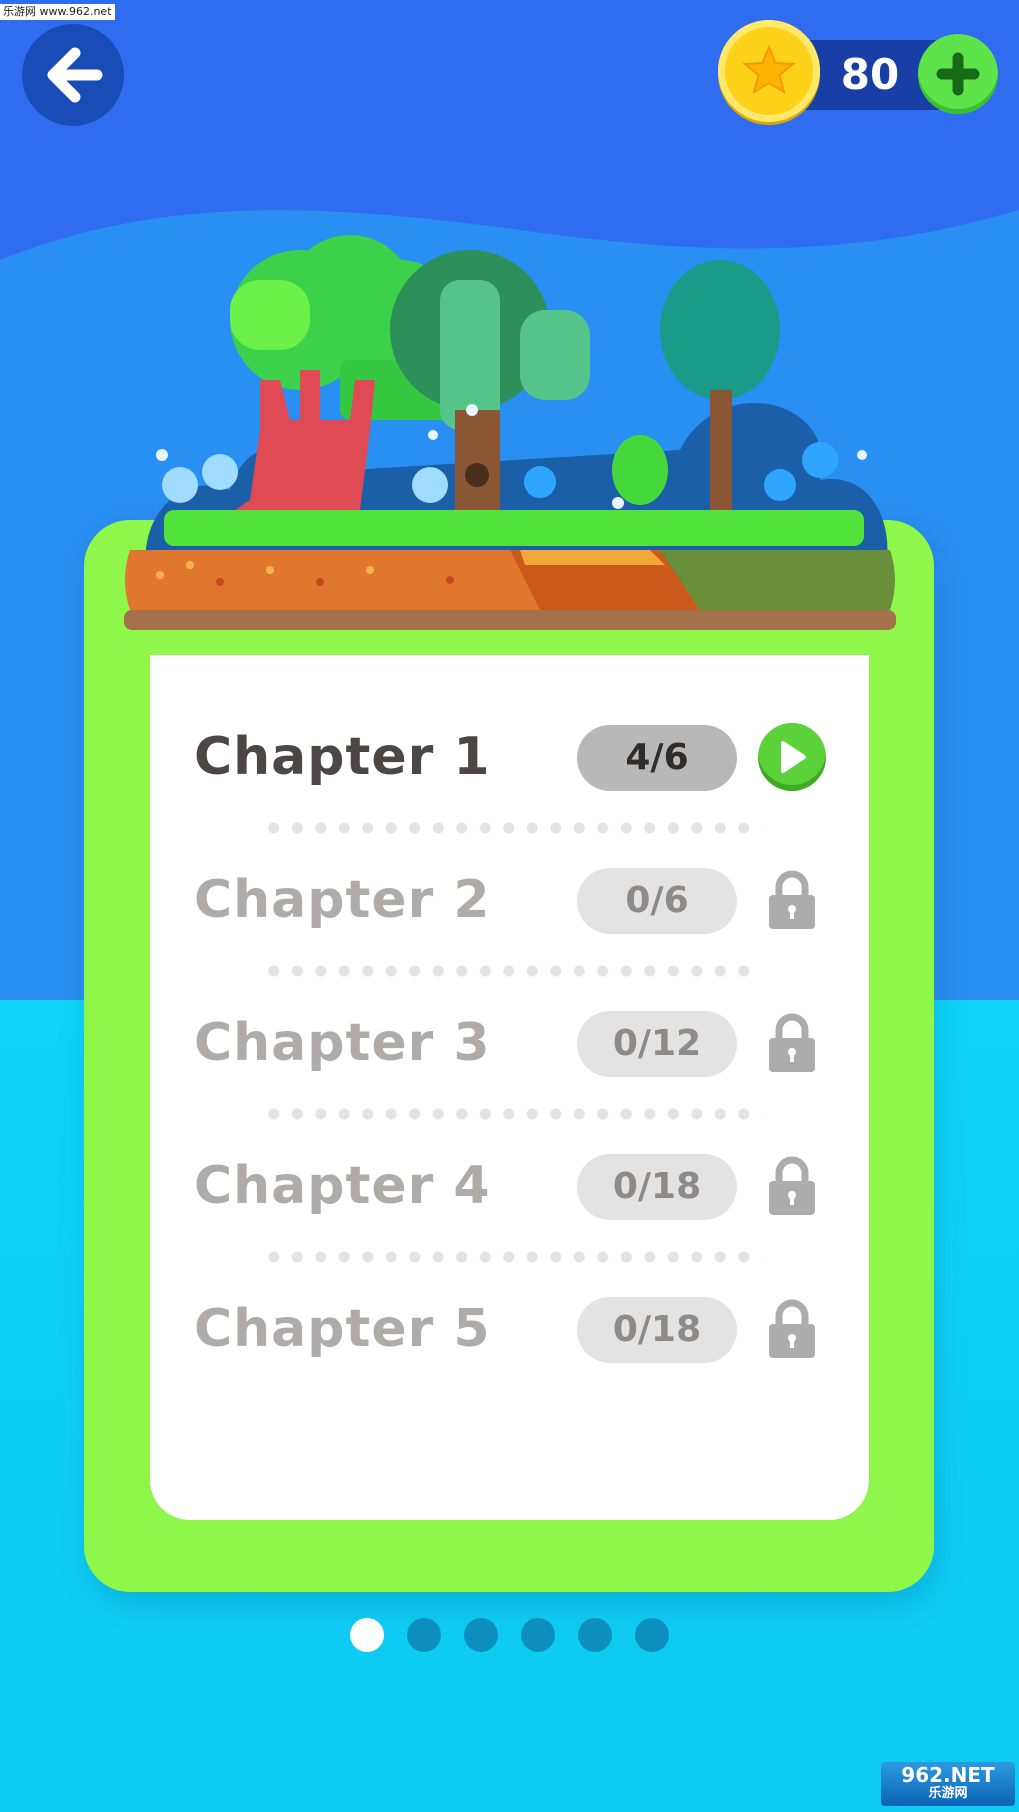 This screenshot has width=1019, height=1812. Describe the element at coordinates (509, 1186) in the screenshot. I see `chapter-row-4: Chapter 4 0/18` at that location.